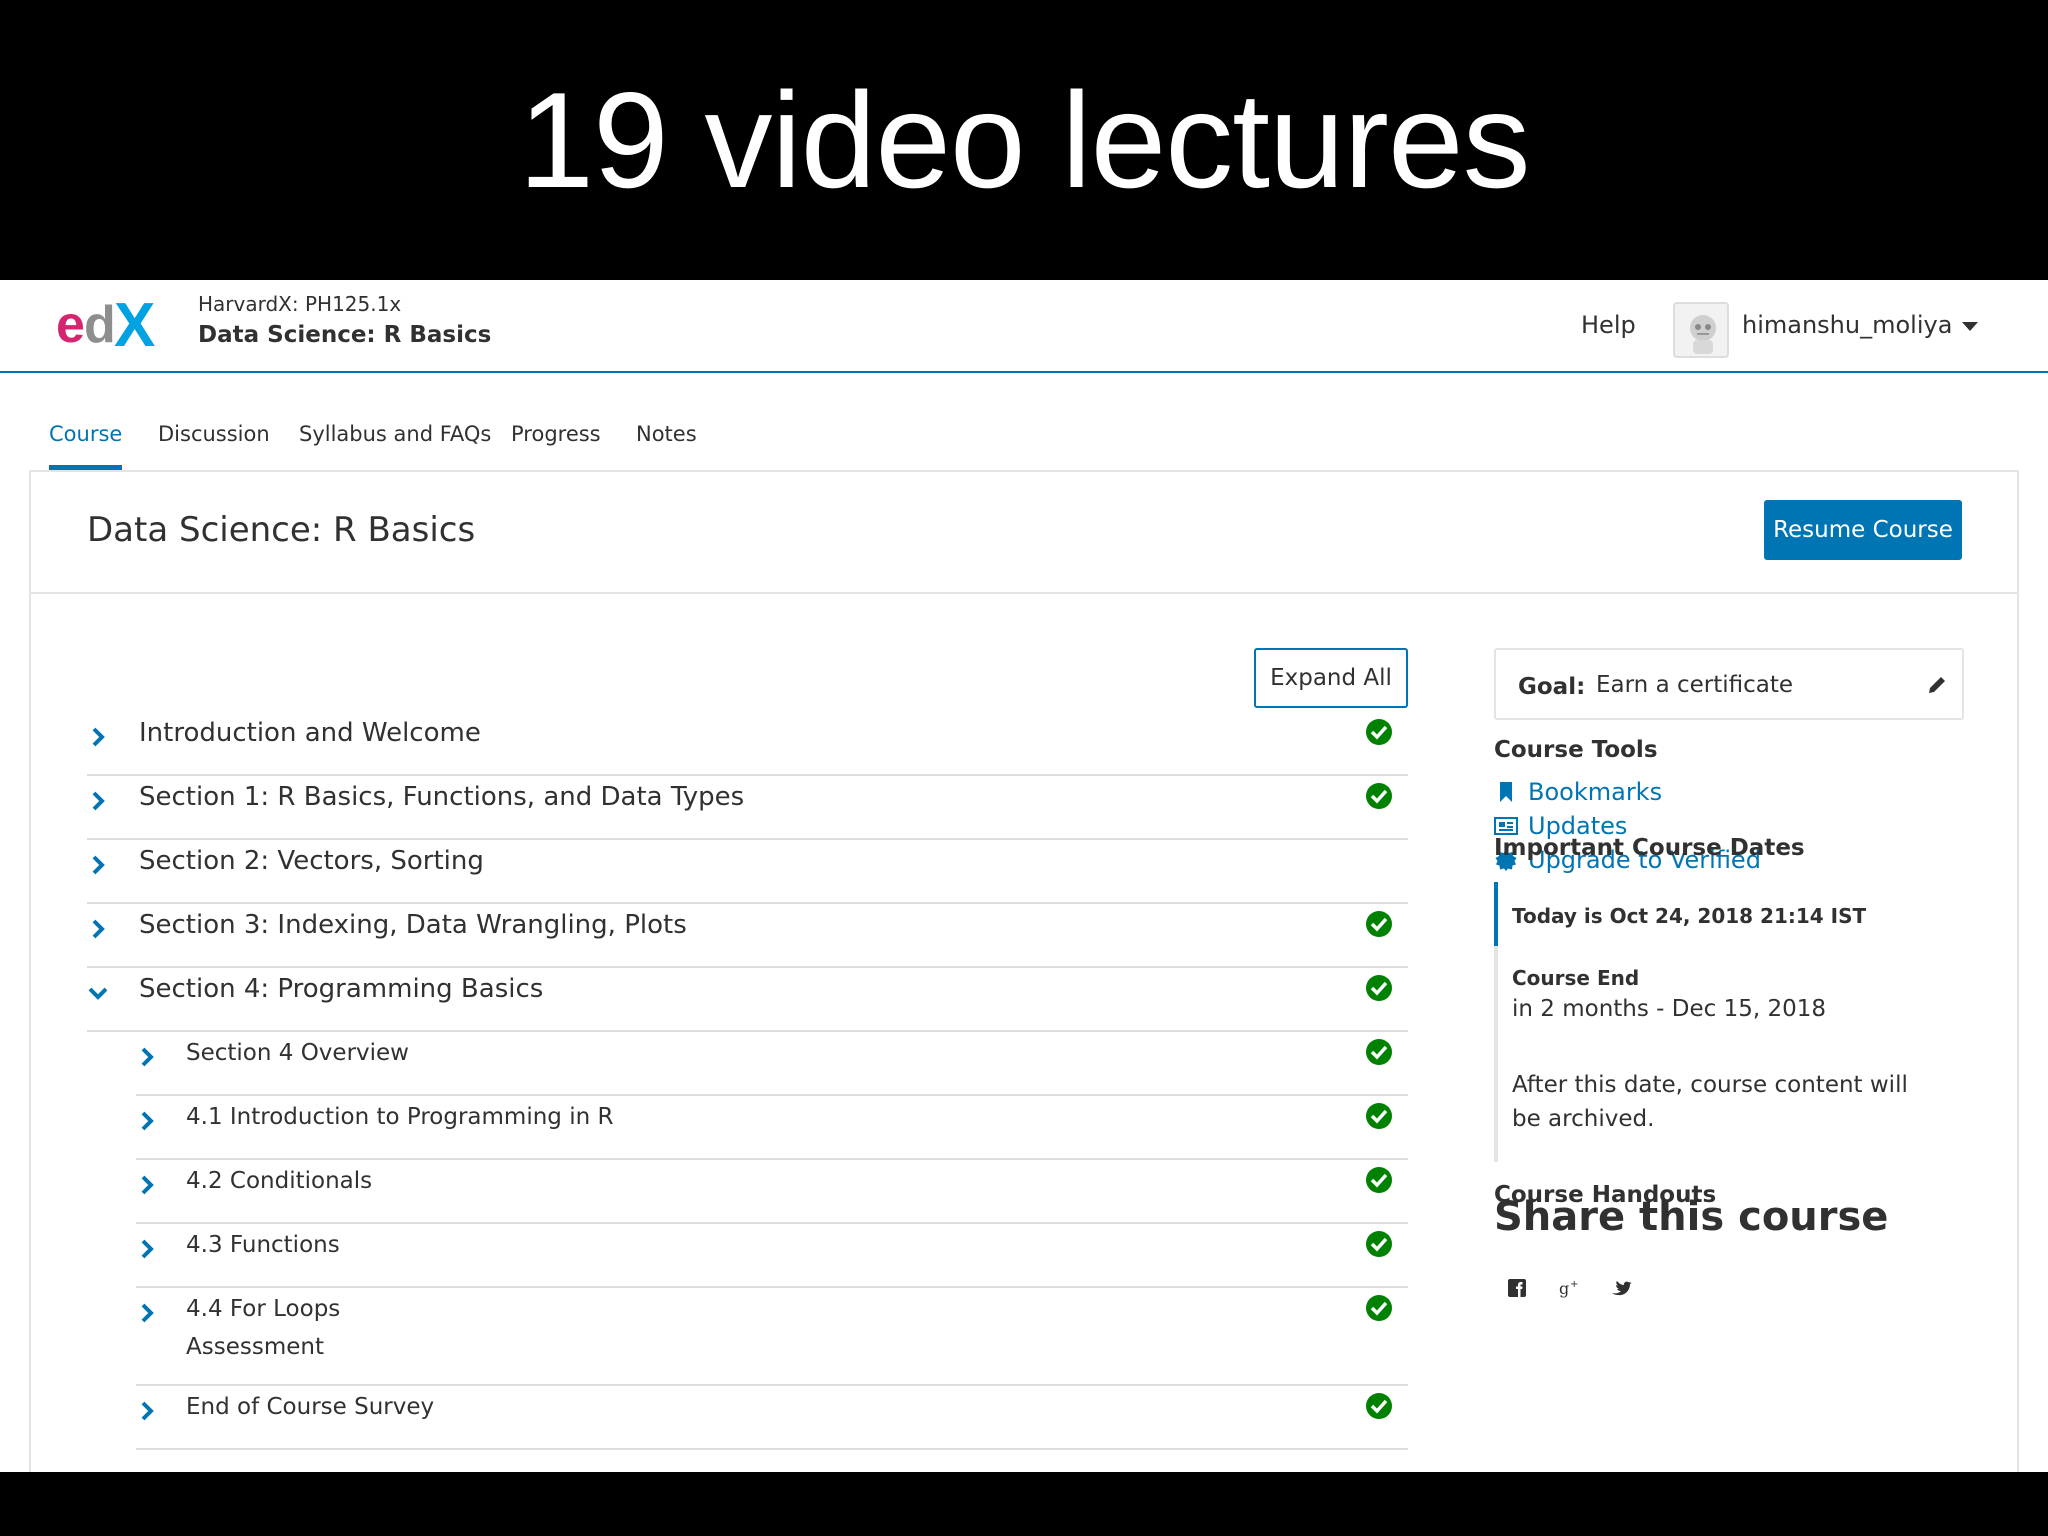  Describe the element at coordinates (1576, 978) in the screenshot. I see `course-end-title: Course End` at that location.